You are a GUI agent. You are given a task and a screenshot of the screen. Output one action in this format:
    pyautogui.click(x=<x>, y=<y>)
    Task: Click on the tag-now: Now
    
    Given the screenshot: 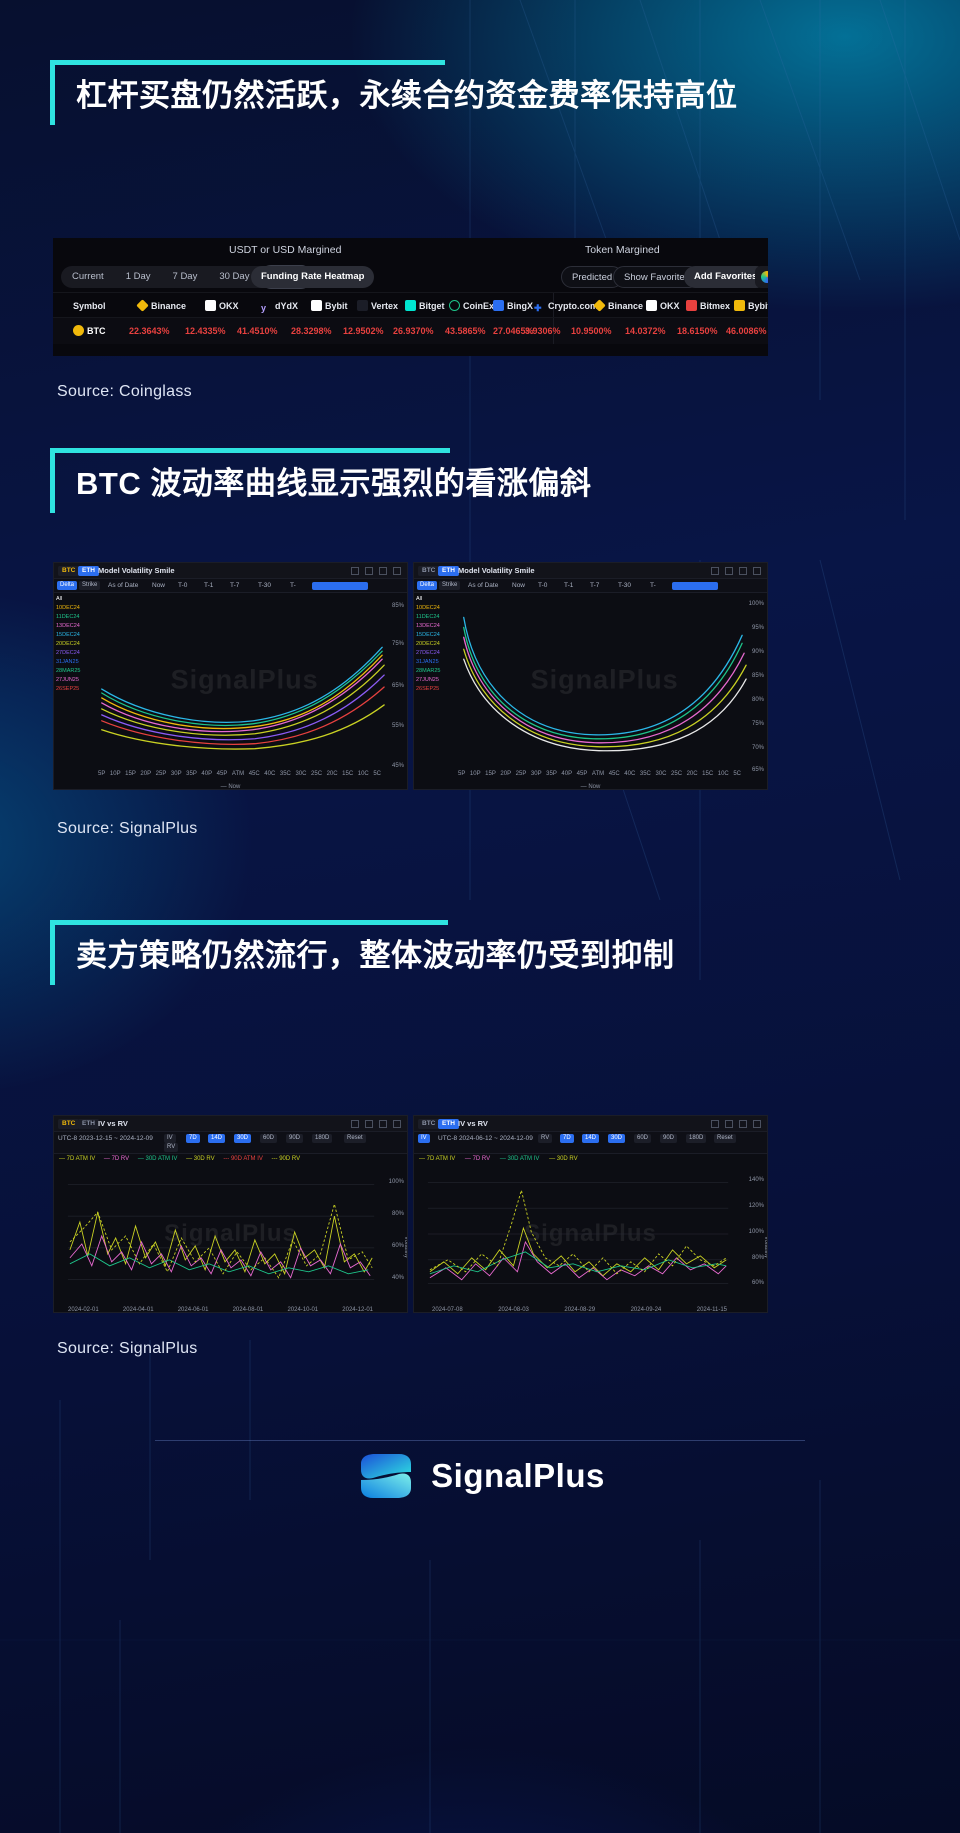 What is the action you would take?
    pyautogui.click(x=158, y=585)
    